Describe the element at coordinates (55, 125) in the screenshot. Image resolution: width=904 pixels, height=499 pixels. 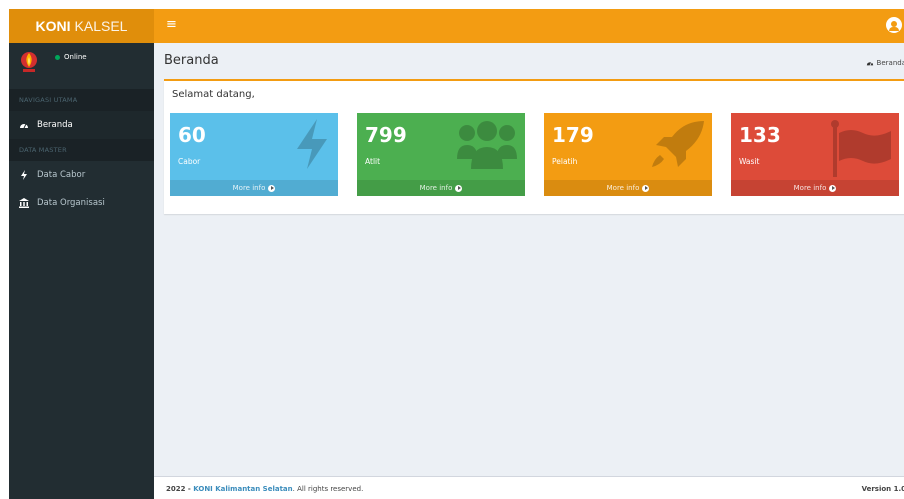
I see `sidebar-item-label: Beranda` at that location.